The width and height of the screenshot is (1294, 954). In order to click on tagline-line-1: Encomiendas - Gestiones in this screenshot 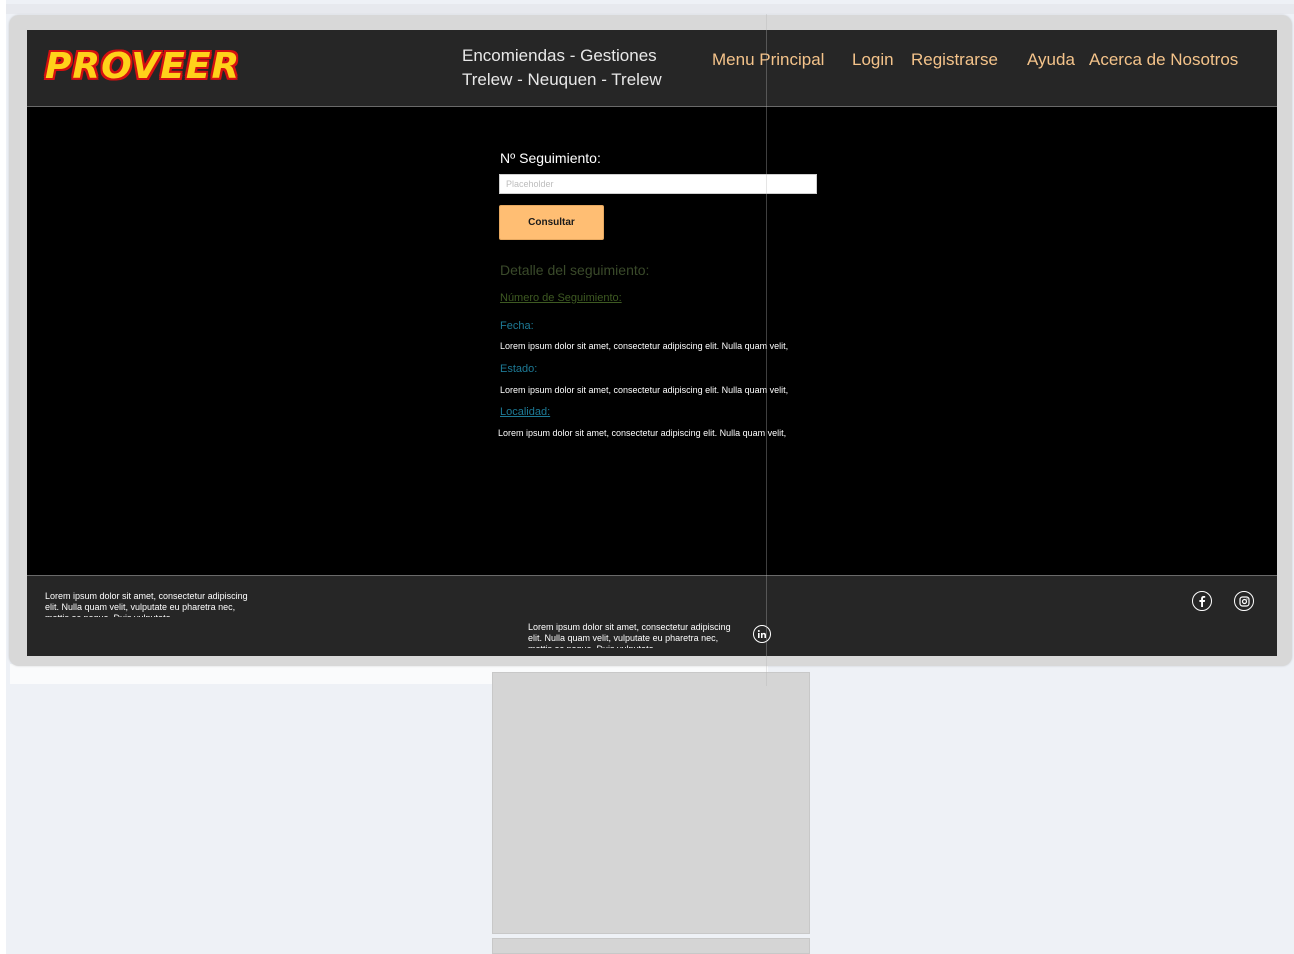, I will do `click(559, 55)`.